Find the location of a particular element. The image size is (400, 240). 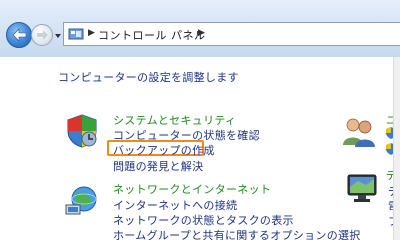

control-panel-icon is located at coordinates (76, 34).